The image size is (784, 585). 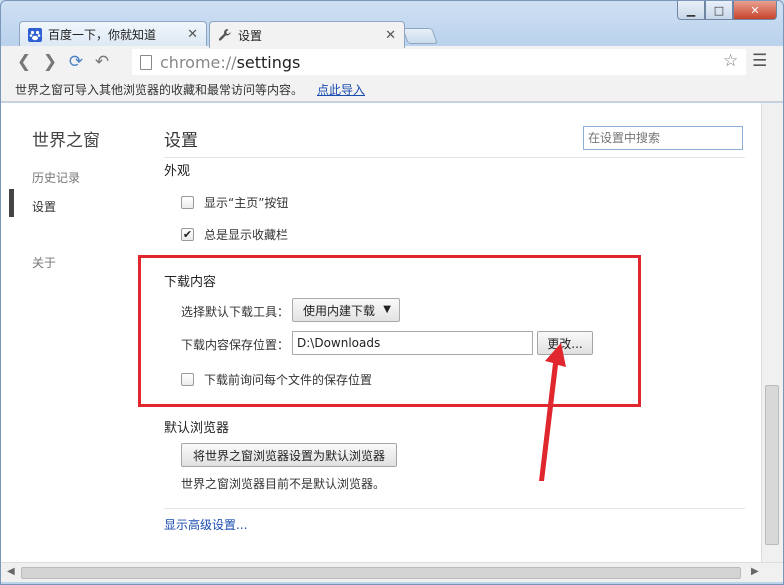 I want to click on horizontal-scrollbar: ◀ ▶, so click(x=392, y=572).